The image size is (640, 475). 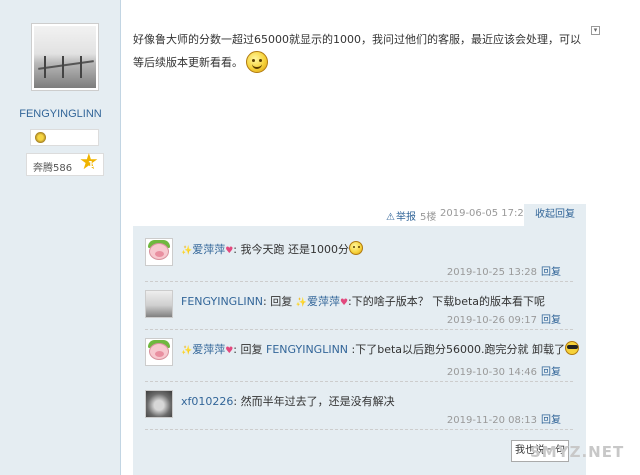 I want to click on reply-text: : 我今天跑 还是1000分, so click(x=291, y=249).